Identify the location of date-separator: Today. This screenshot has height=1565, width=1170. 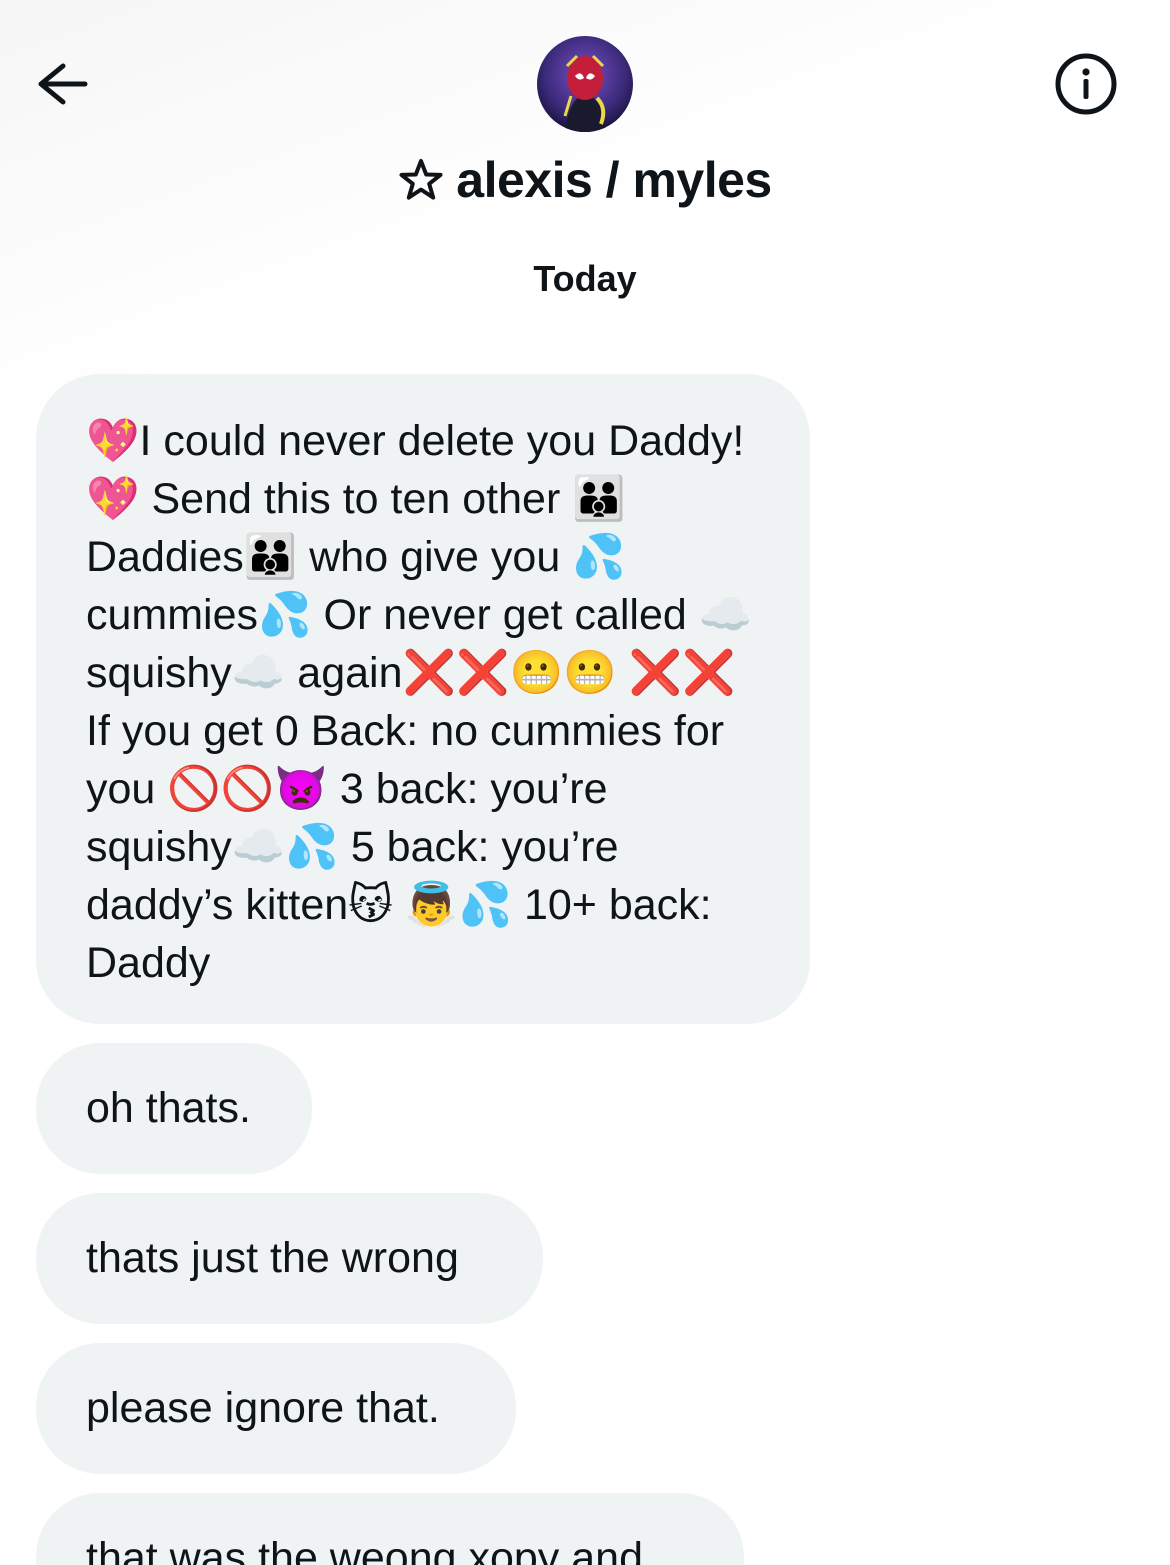
(585, 278).